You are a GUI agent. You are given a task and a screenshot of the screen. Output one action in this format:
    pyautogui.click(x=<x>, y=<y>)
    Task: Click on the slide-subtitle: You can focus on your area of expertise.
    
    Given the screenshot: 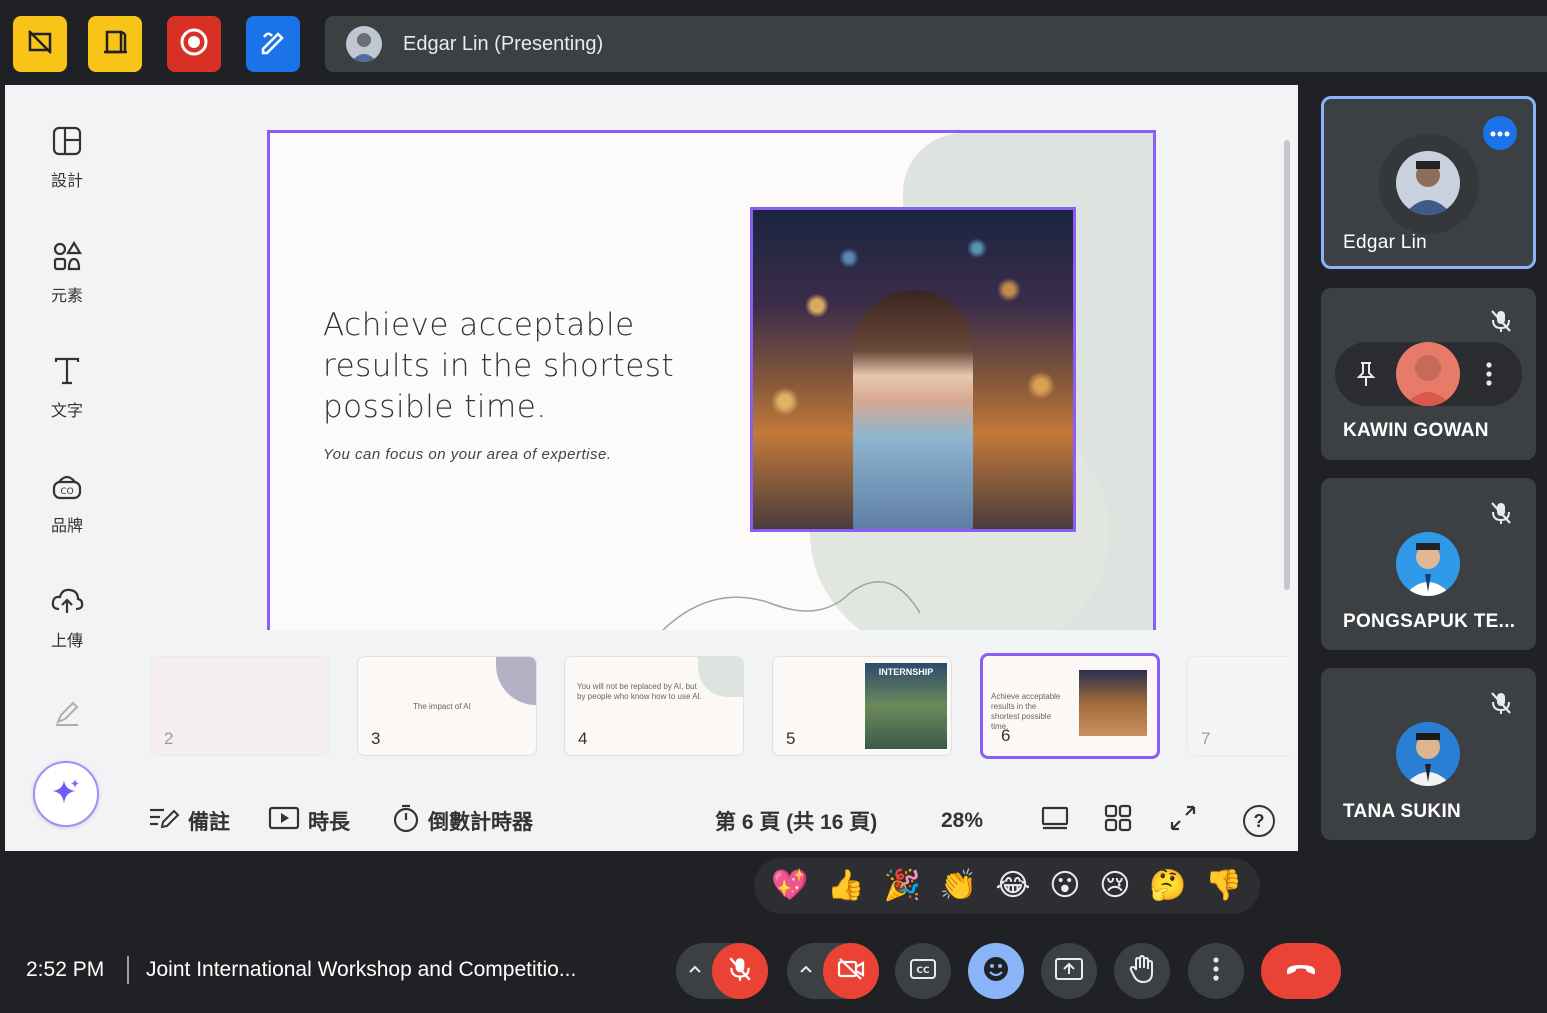 What is the action you would take?
    pyautogui.click(x=467, y=454)
    